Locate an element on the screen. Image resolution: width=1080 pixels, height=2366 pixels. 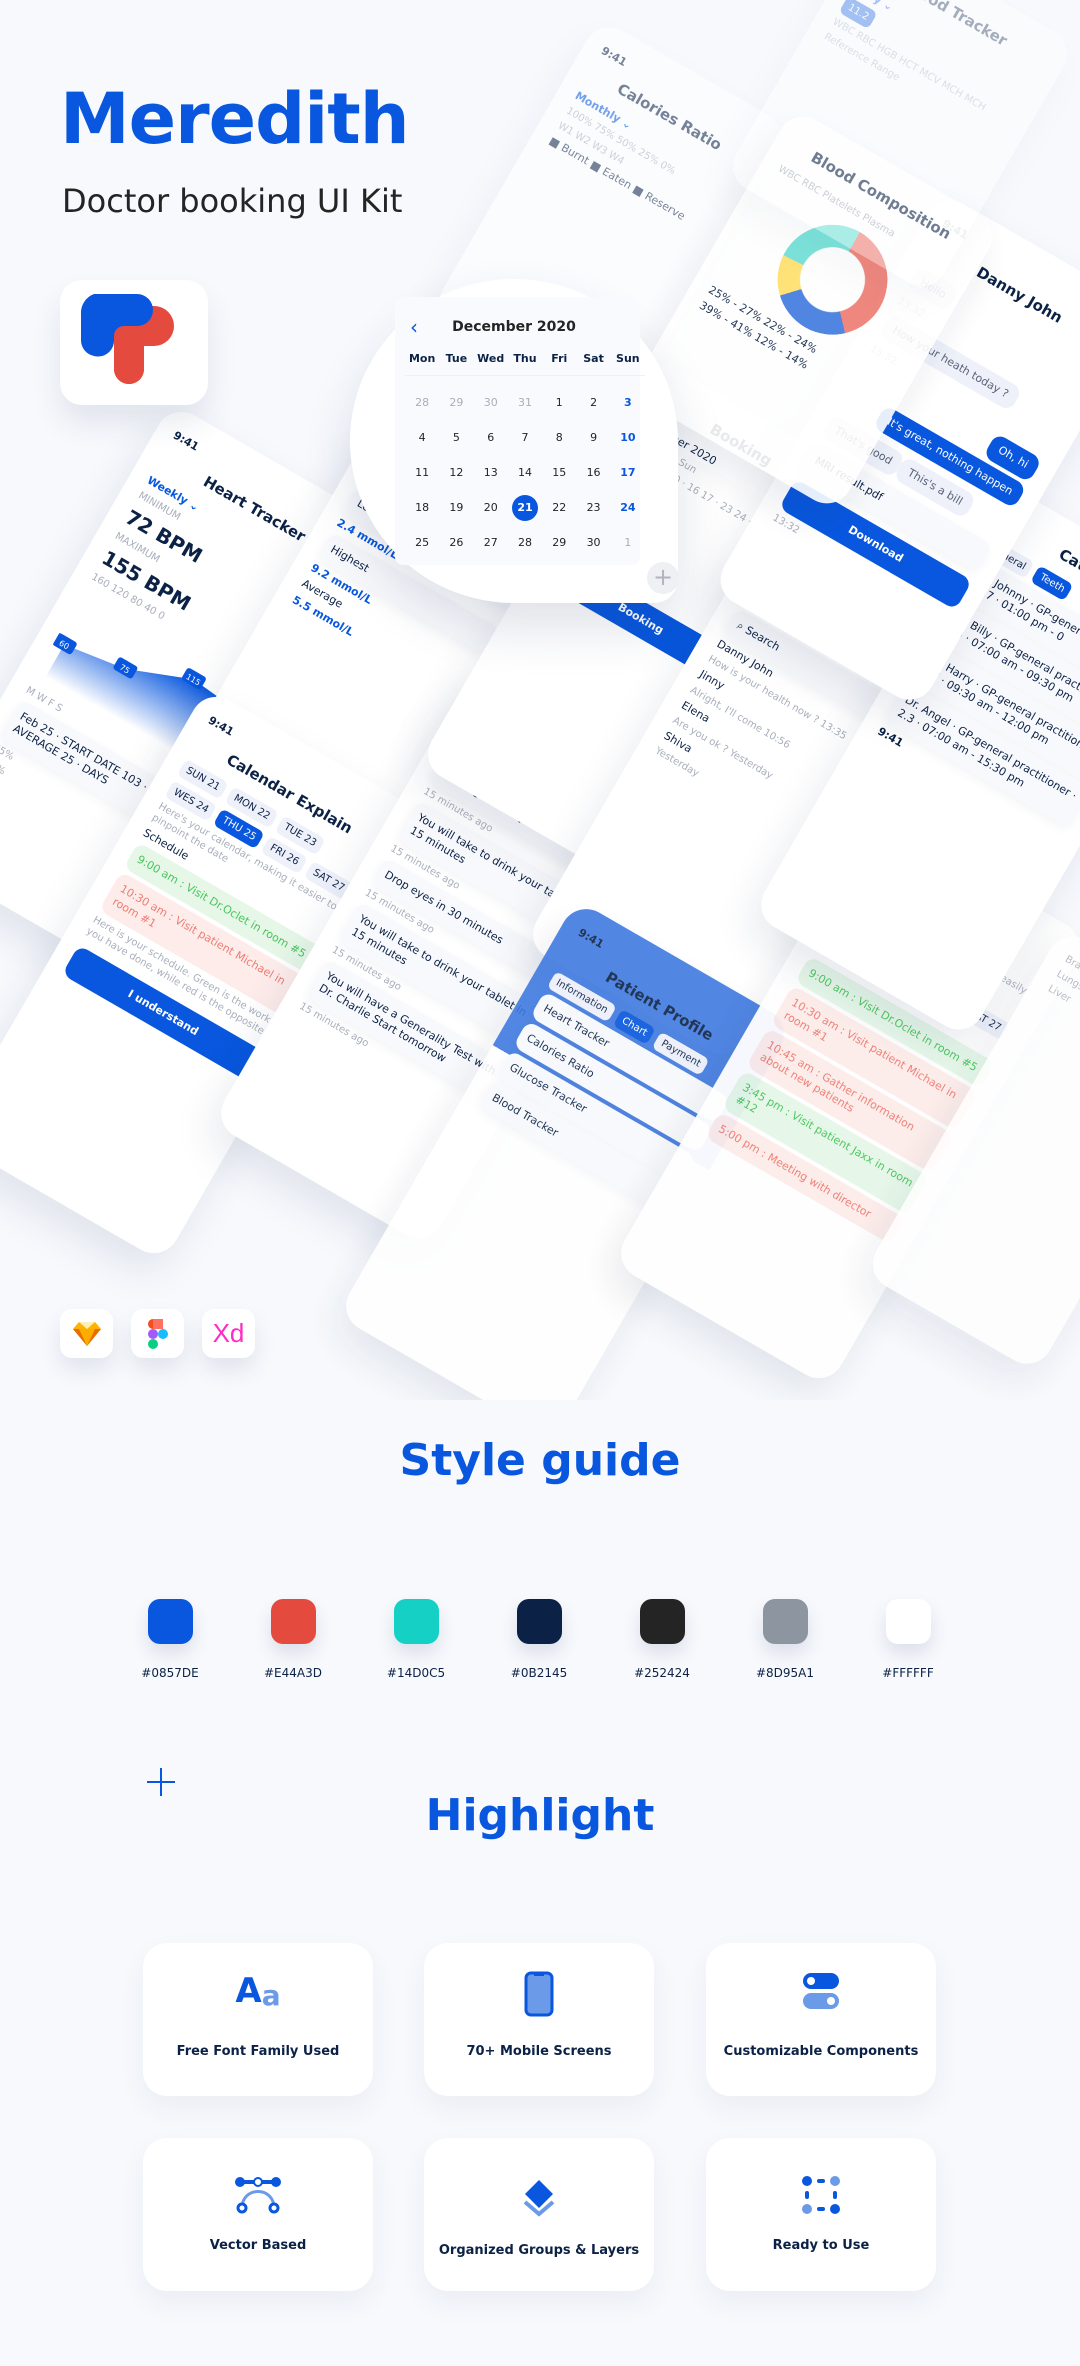
calendar-day: 4 is located at coordinates (422, 437).